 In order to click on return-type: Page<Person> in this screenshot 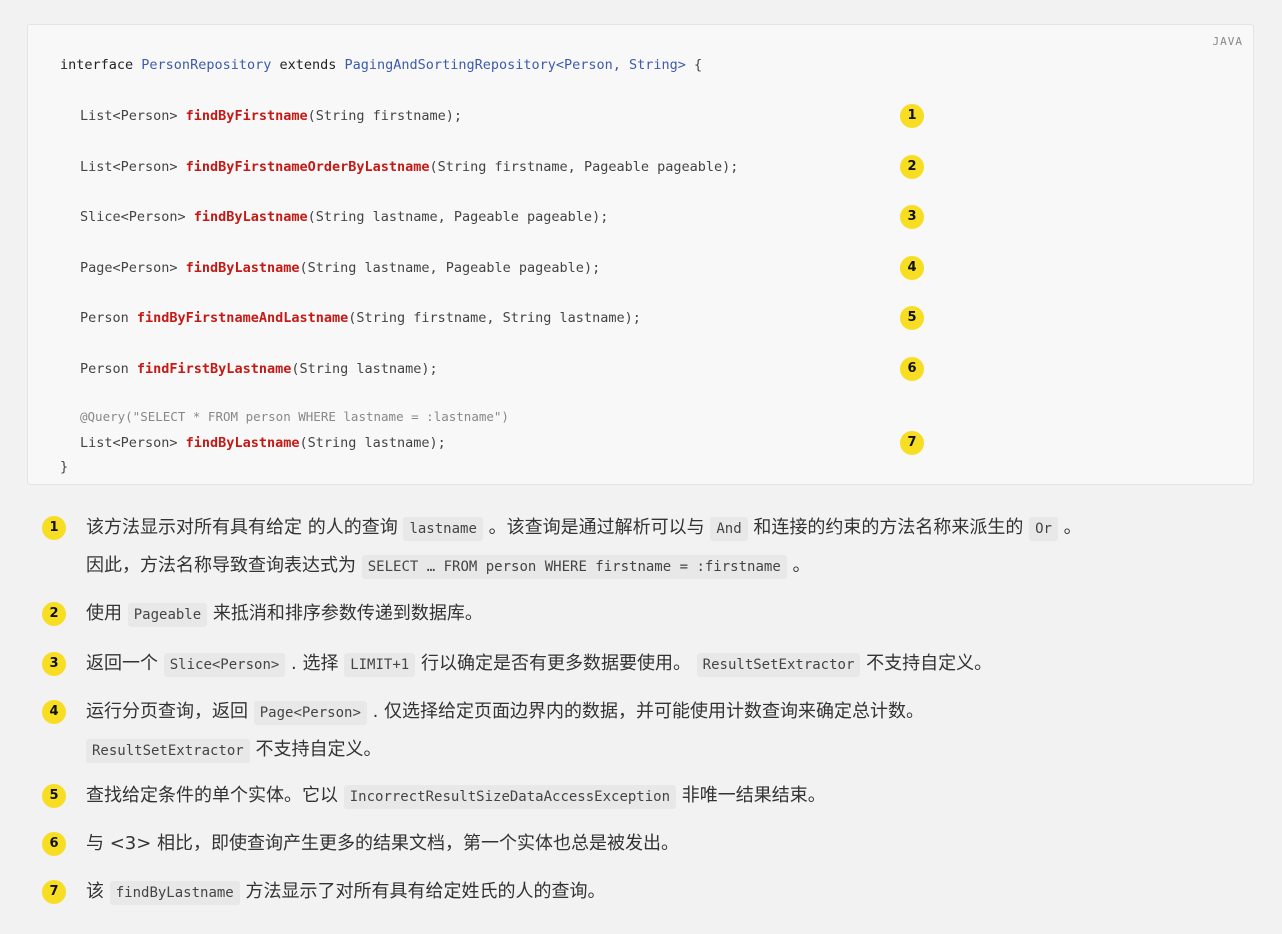, I will do `click(133, 268)`.